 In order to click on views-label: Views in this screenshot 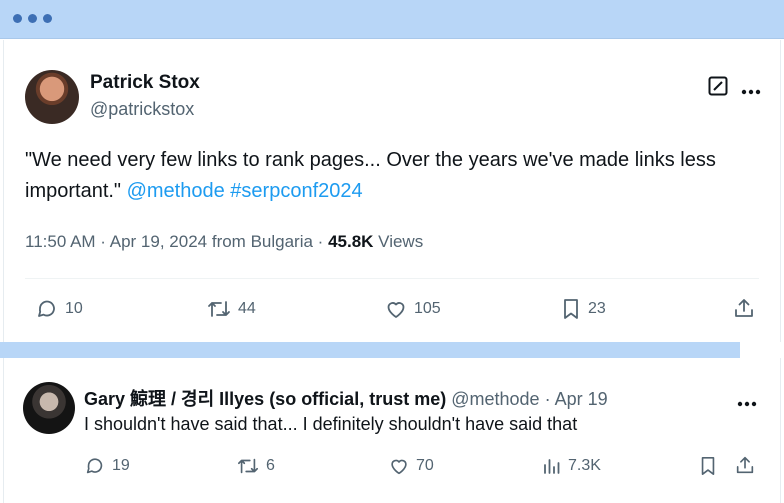, I will do `click(401, 241)`.